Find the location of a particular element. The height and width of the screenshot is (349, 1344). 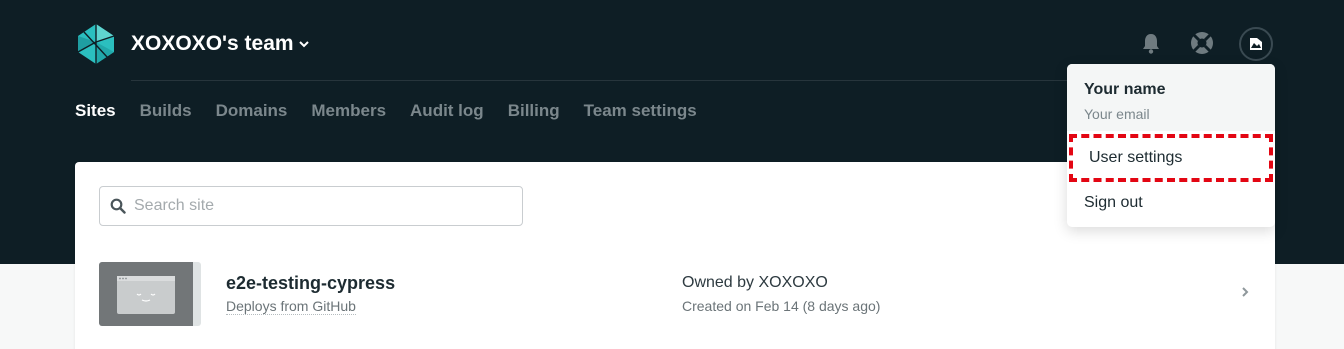

site-deploy-source: Deploys from GitHub is located at coordinates (291, 306).